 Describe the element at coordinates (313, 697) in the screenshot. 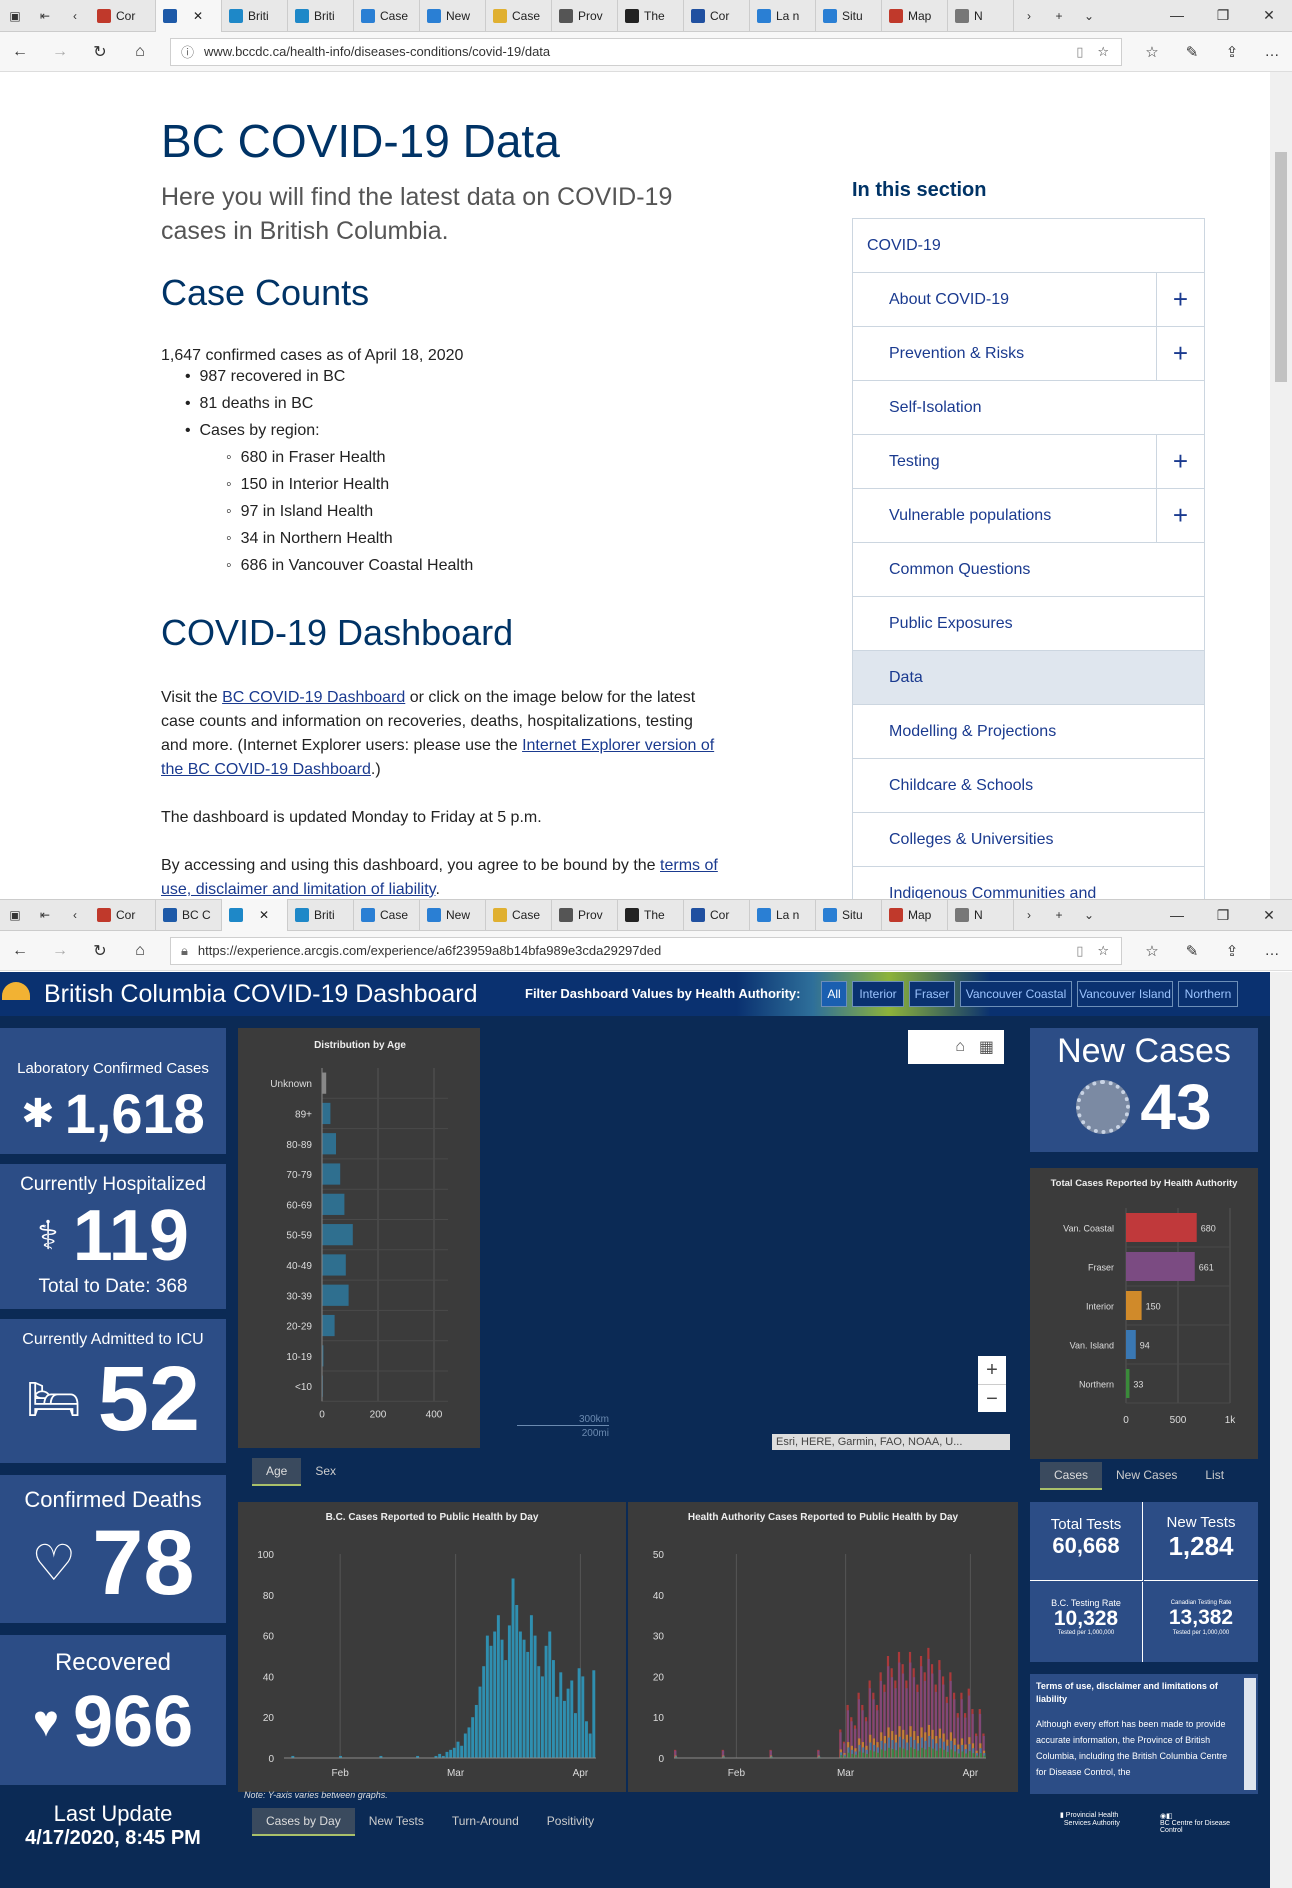

I see `dashboard-link: BC COVID-19 Dashboard` at that location.